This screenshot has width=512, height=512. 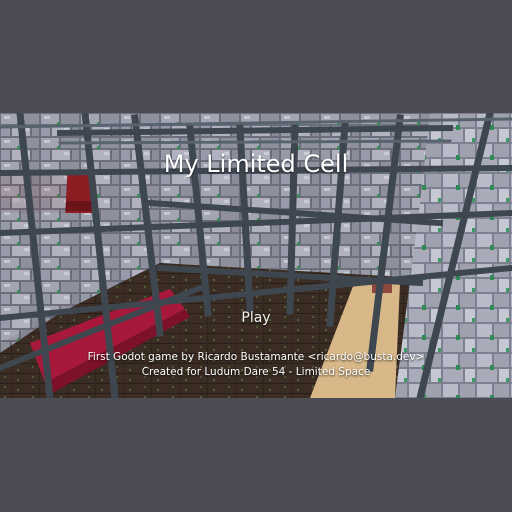 I want to click on play-button: Play, so click(x=256, y=318).